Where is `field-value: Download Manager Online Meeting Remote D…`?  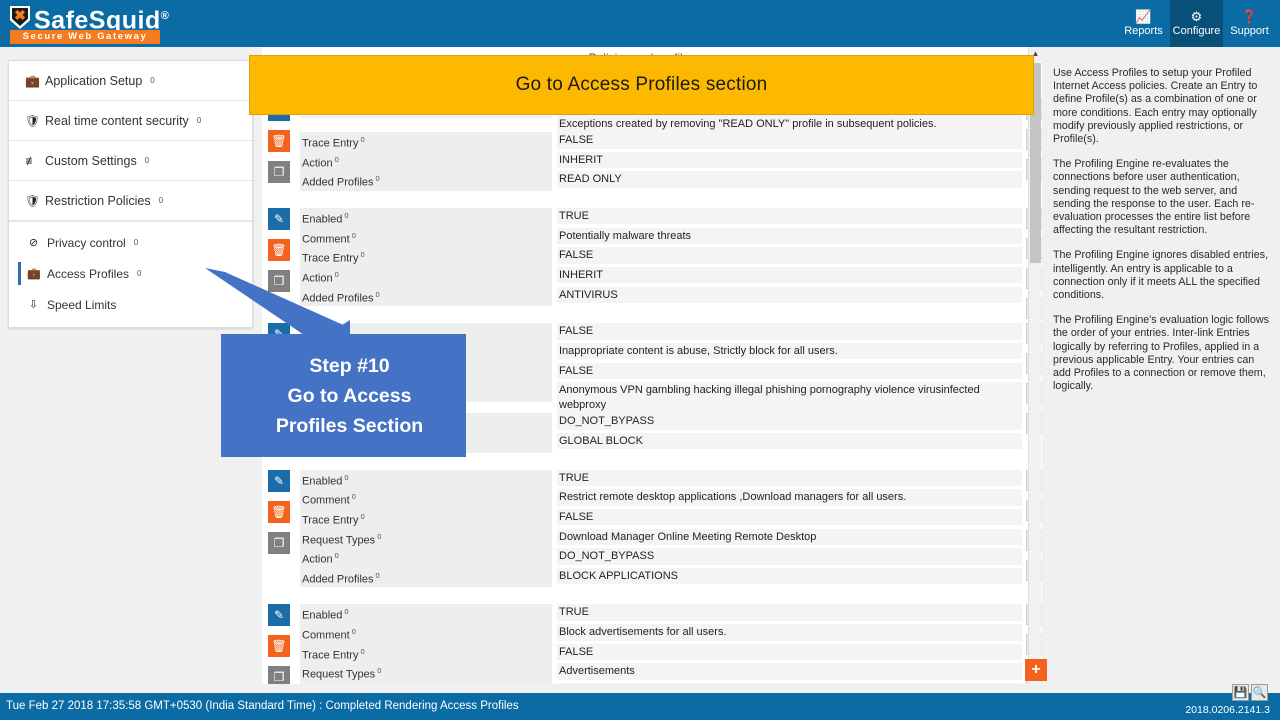
field-value: Download Manager Online Meeting Remote D… is located at coordinates (789, 536).